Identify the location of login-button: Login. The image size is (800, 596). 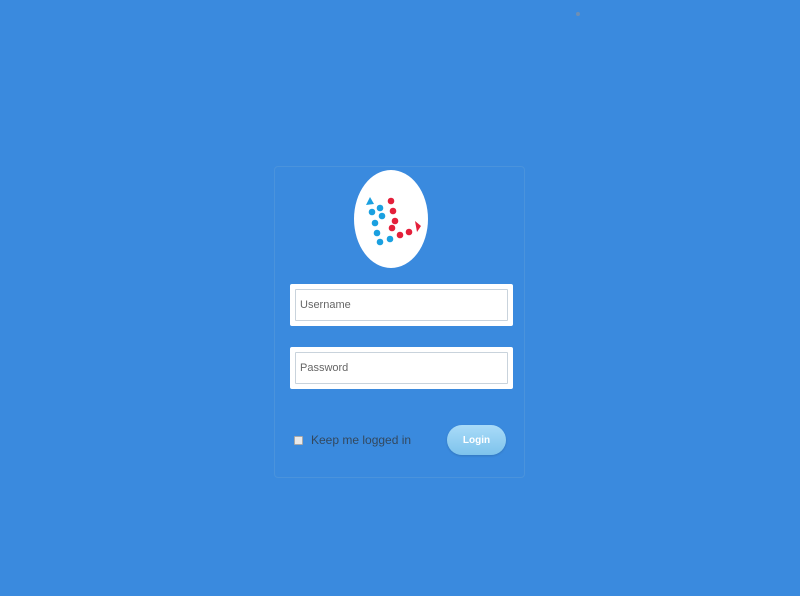
(476, 440).